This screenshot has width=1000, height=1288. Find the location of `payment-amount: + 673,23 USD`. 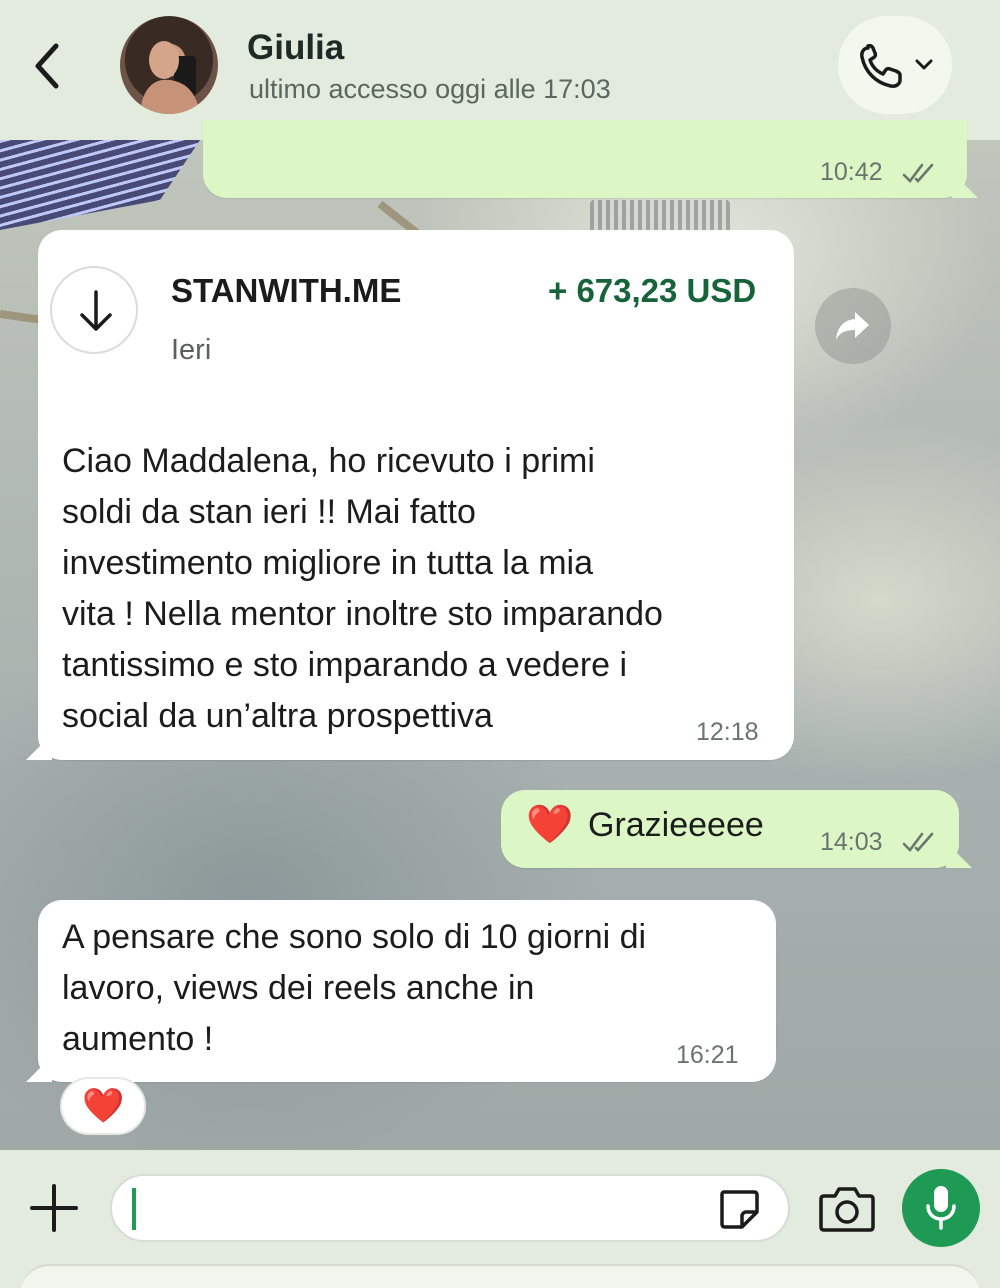

payment-amount: + 673,23 USD is located at coordinates (652, 290).